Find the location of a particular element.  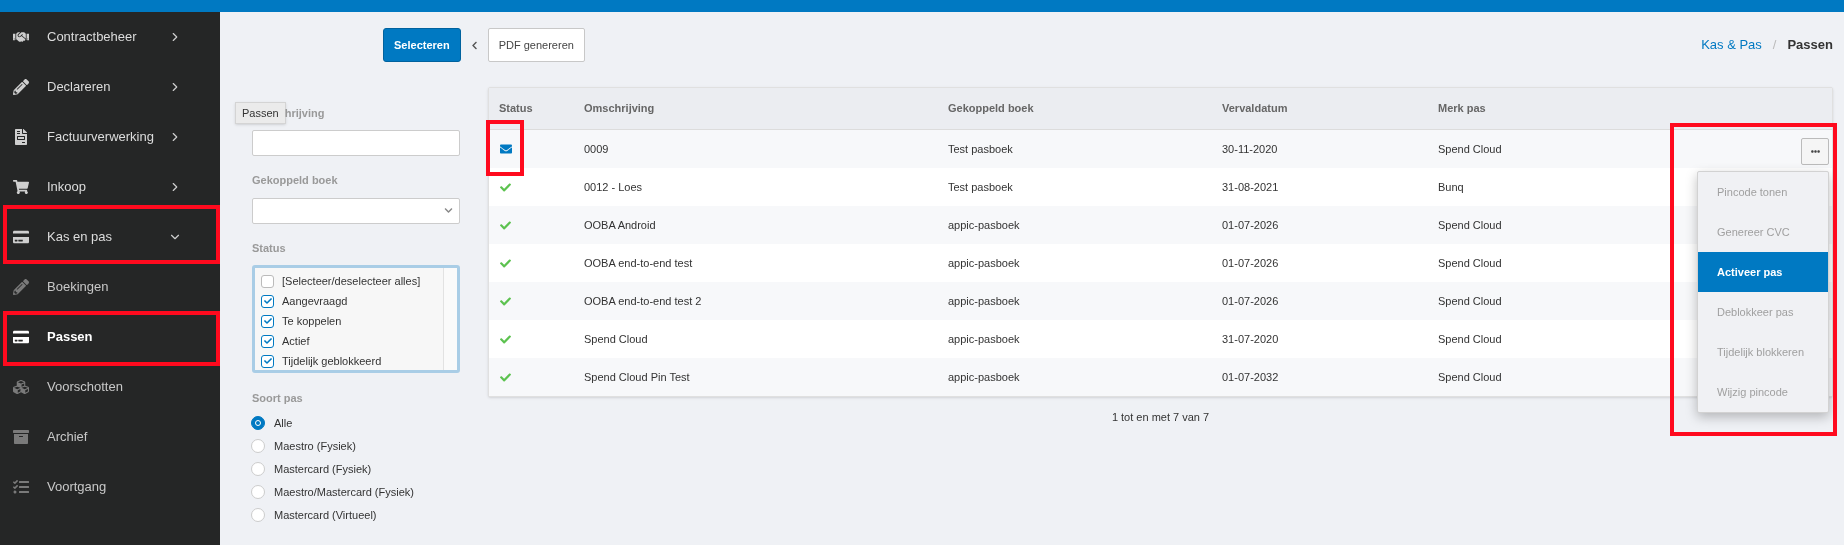

sidebar-item: Kas en pas is located at coordinates (110, 237).